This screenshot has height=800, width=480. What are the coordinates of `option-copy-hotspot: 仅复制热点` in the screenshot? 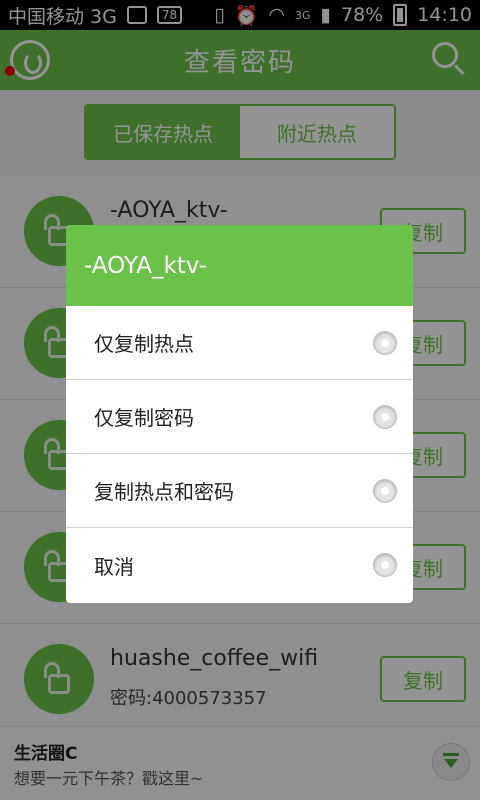 It's located at (239, 343).